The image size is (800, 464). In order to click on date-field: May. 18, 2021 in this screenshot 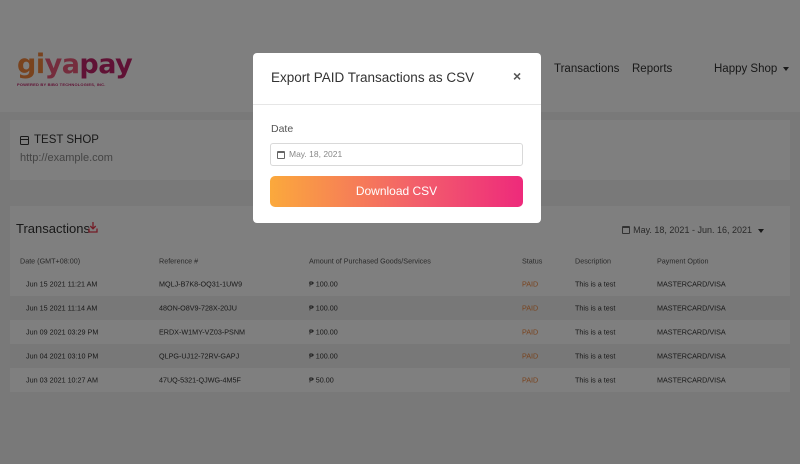, I will do `click(396, 154)`.